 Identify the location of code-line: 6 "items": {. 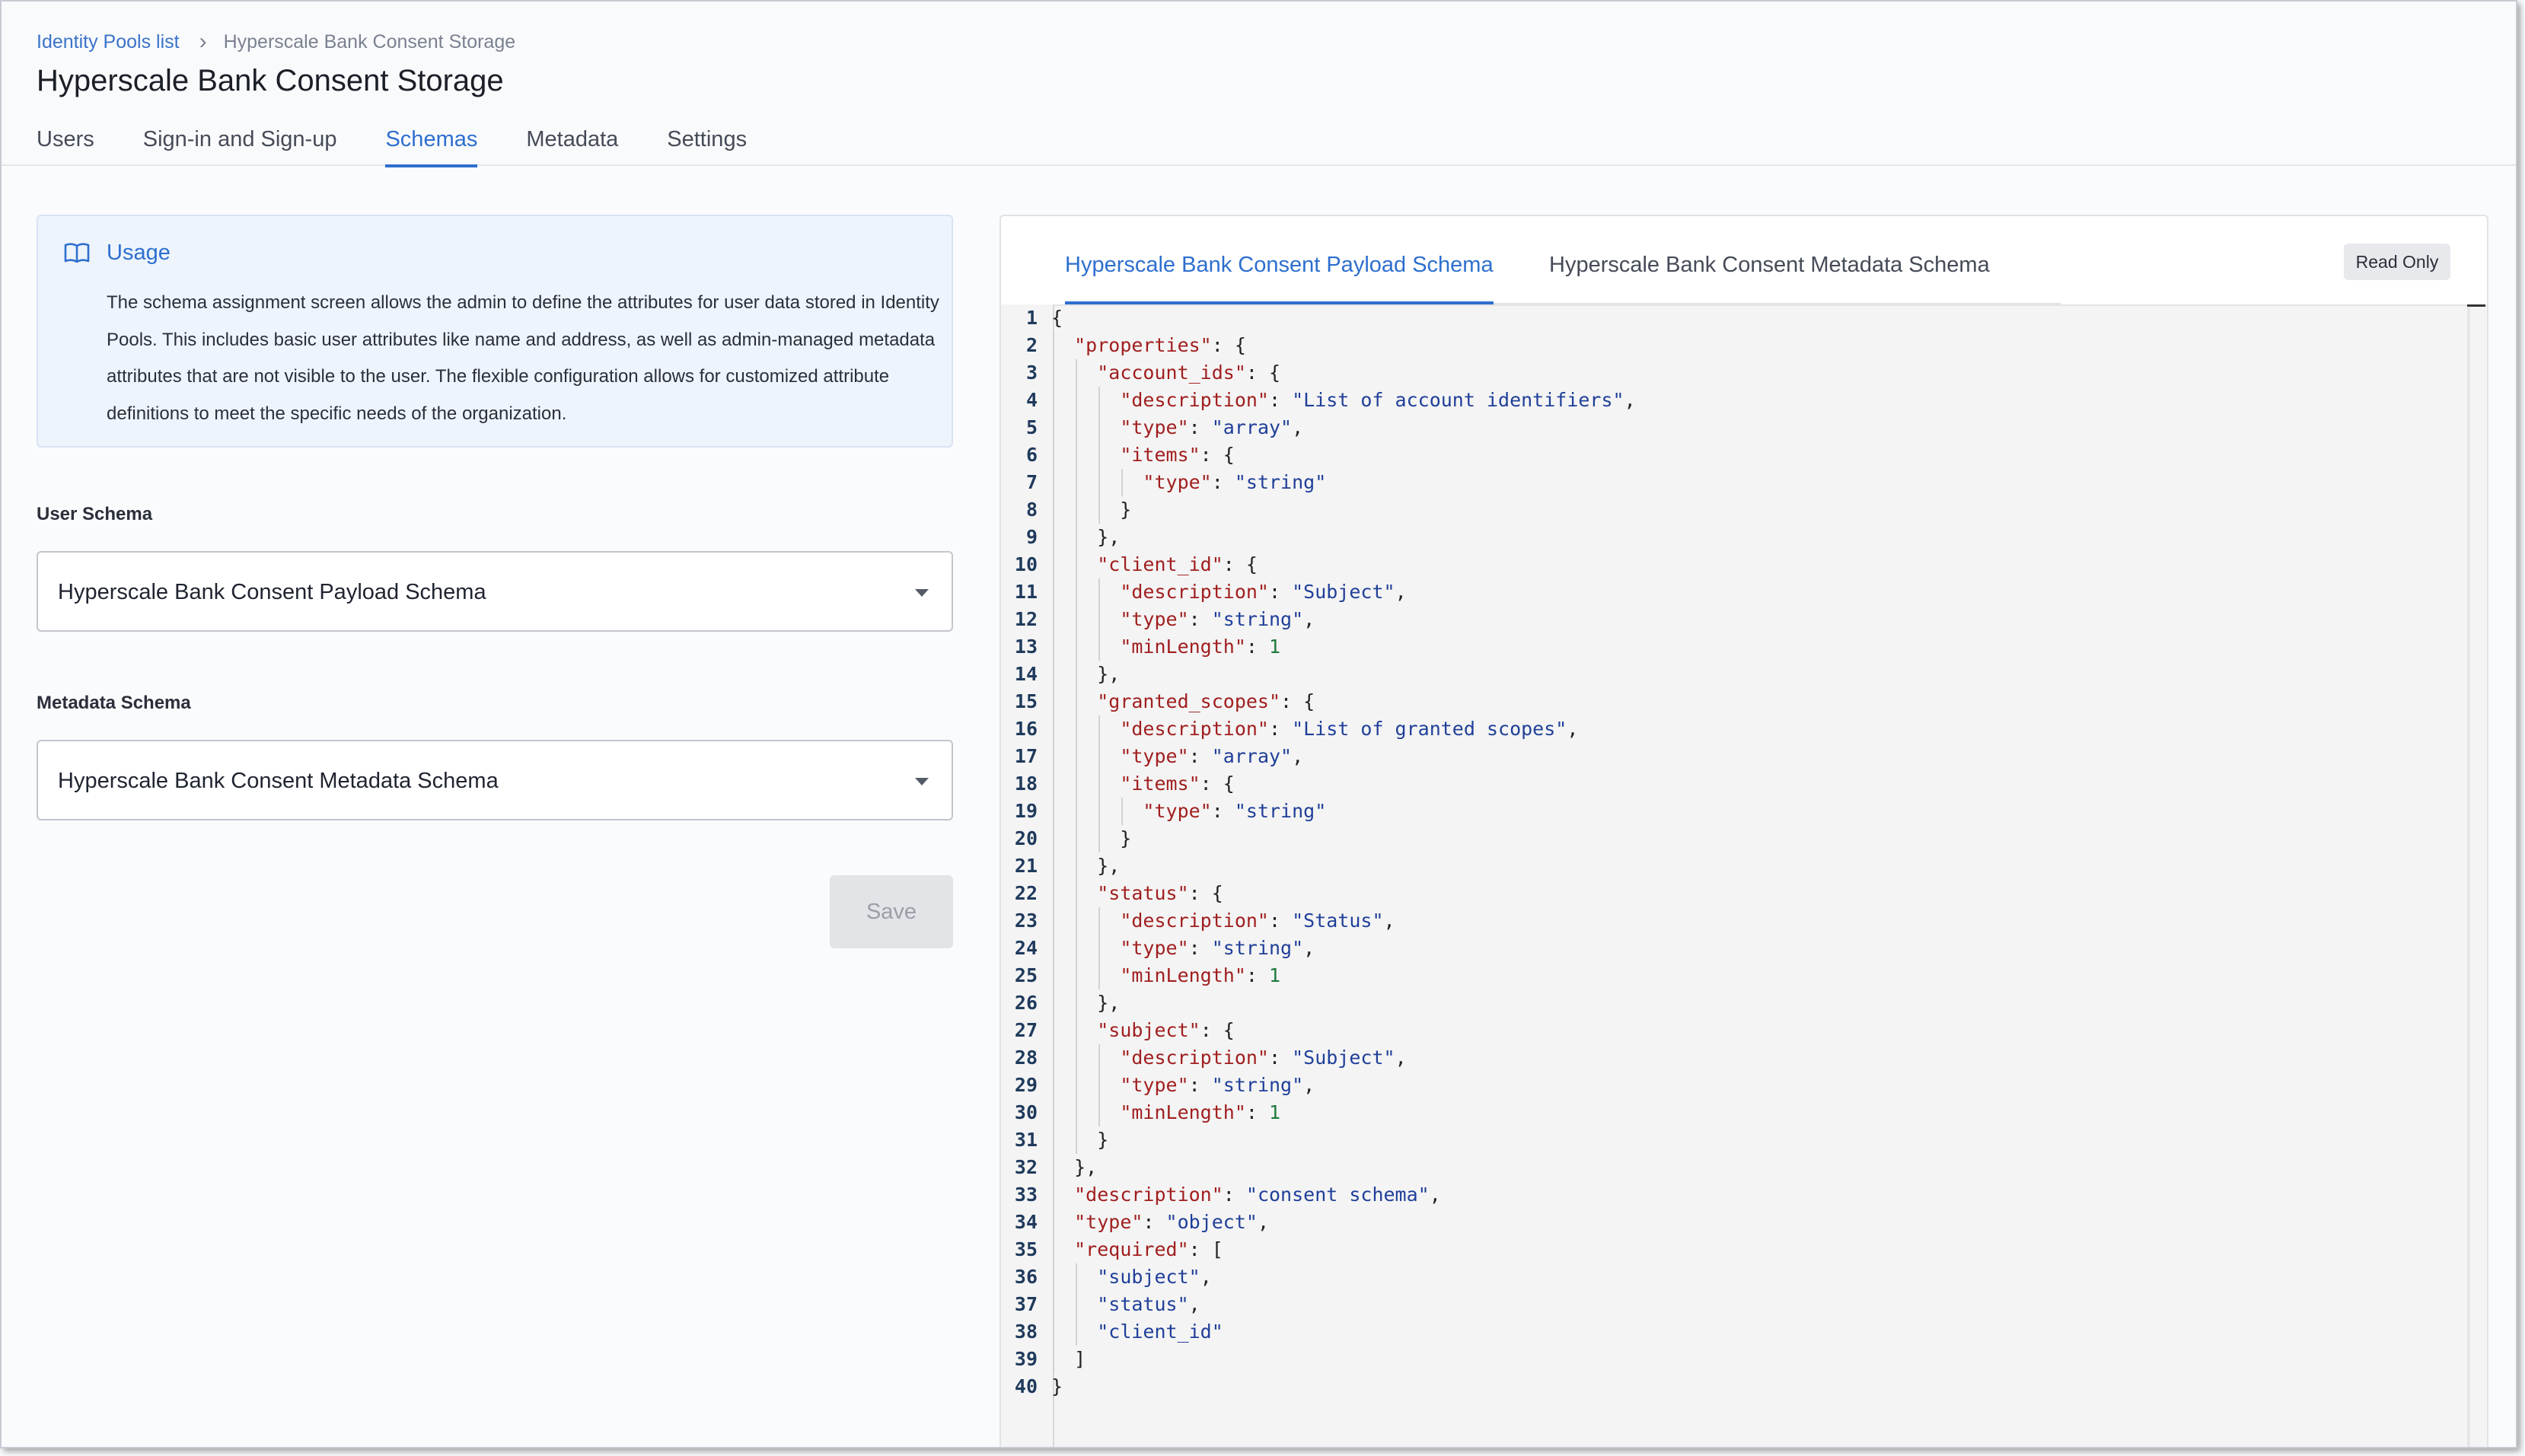
(1724, 455).